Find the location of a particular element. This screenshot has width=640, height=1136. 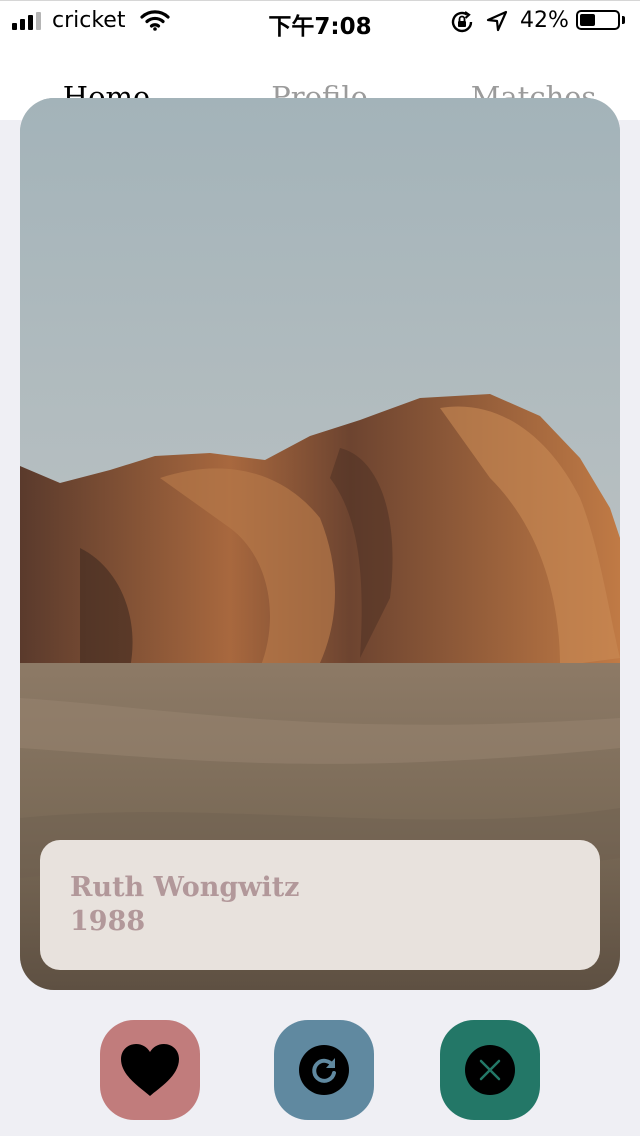

battery-icon is located at coordinates (598, 20).